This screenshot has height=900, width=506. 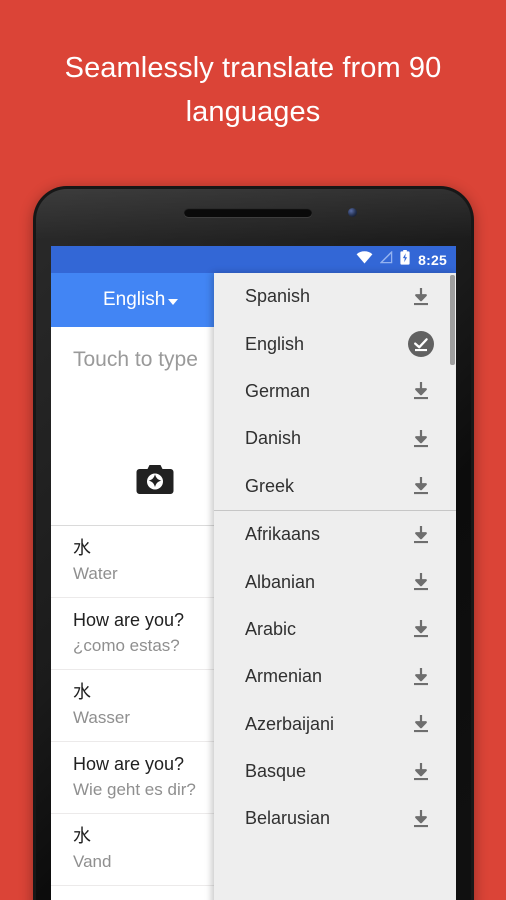 I want to click on wifi-icon, so click(x=364, y=259).